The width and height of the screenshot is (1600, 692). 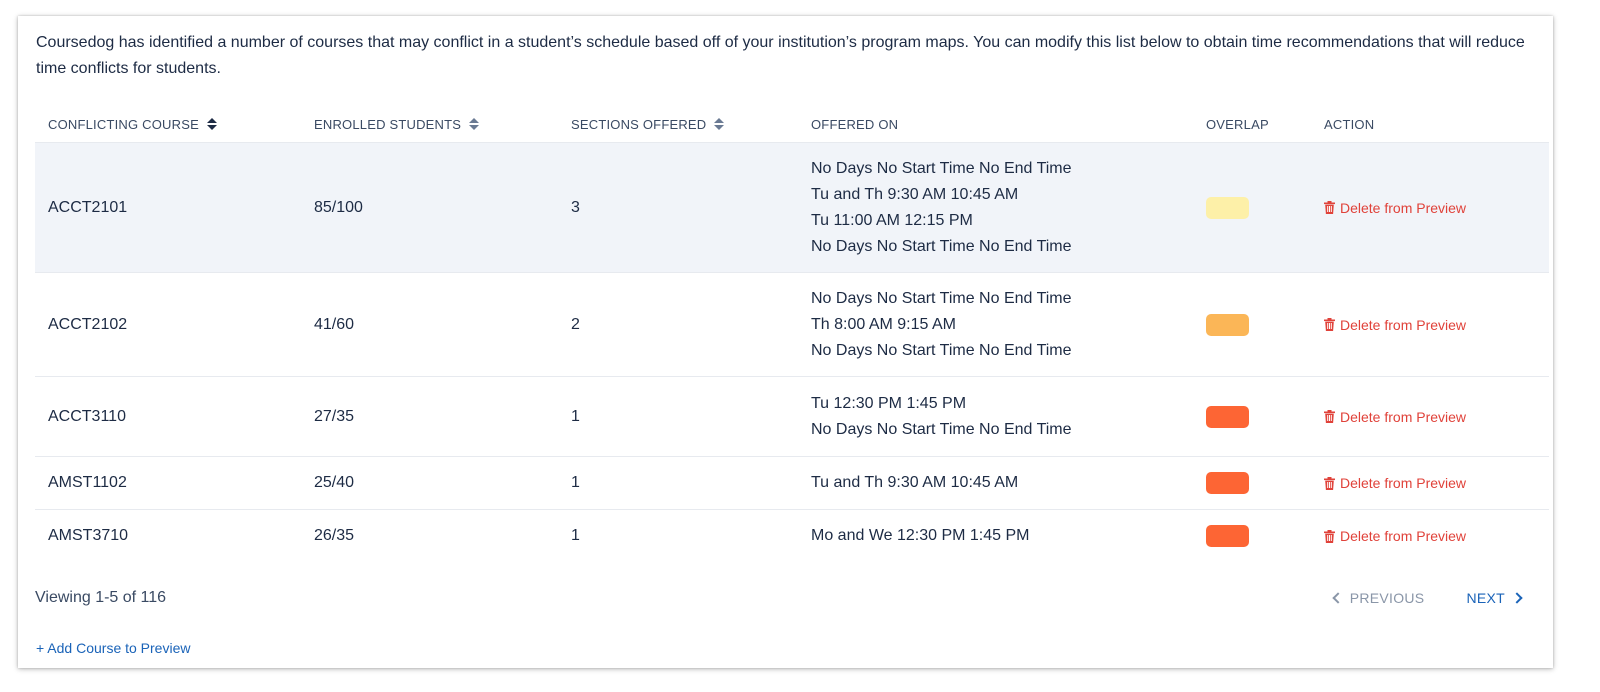 I want to click on column-header-enrolled: ENROLLED STUDENTS, so click(x=429, y=124).